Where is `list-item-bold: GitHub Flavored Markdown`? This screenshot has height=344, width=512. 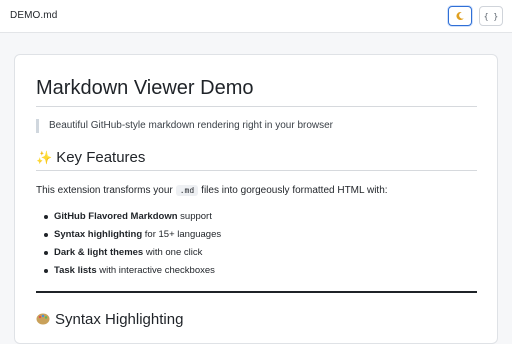 list-item-bold: GitHub Flavored Markdown is located at coordinates (116, 216).